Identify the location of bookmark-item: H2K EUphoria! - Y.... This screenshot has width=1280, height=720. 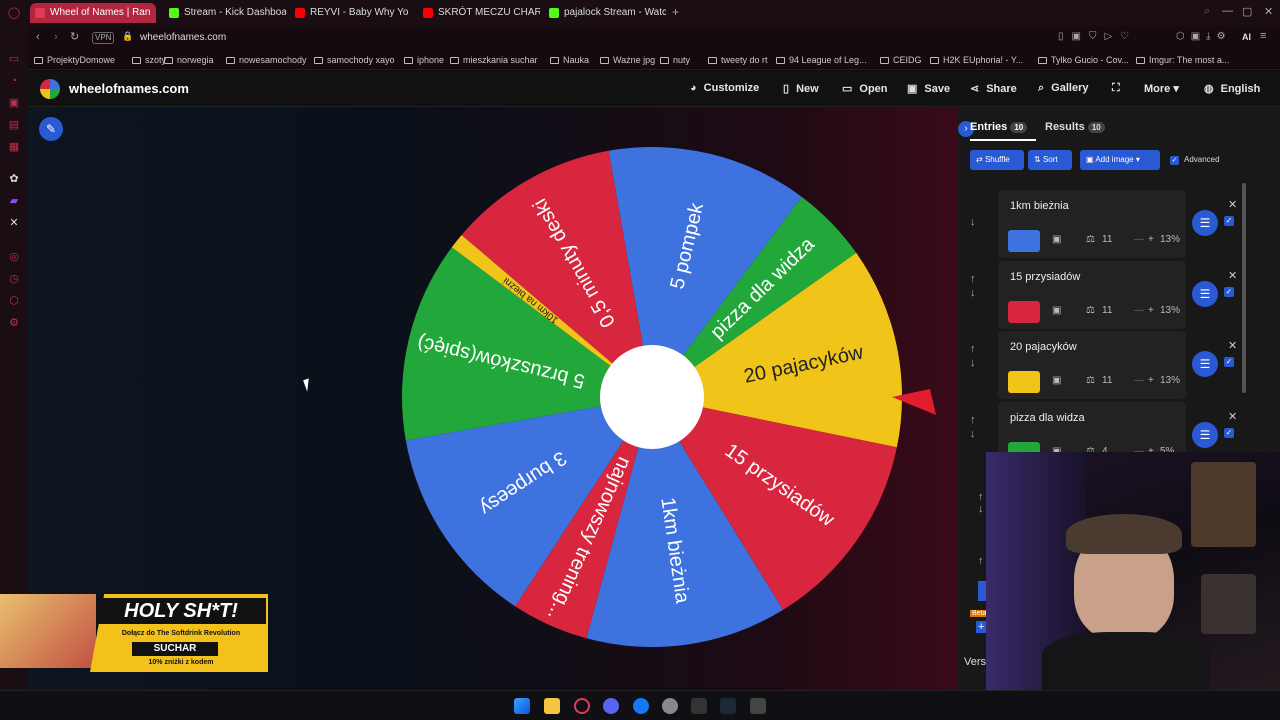
(976, 60).